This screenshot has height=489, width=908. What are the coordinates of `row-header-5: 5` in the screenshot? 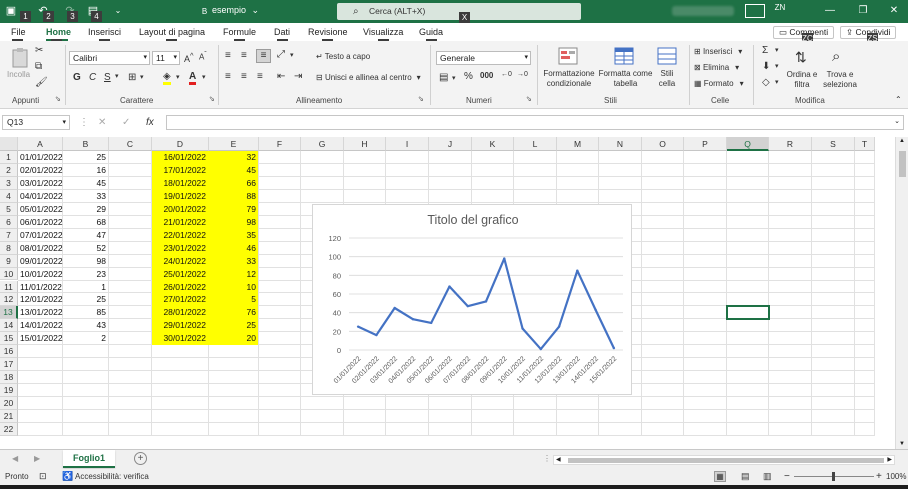 It's located at (9, 209).